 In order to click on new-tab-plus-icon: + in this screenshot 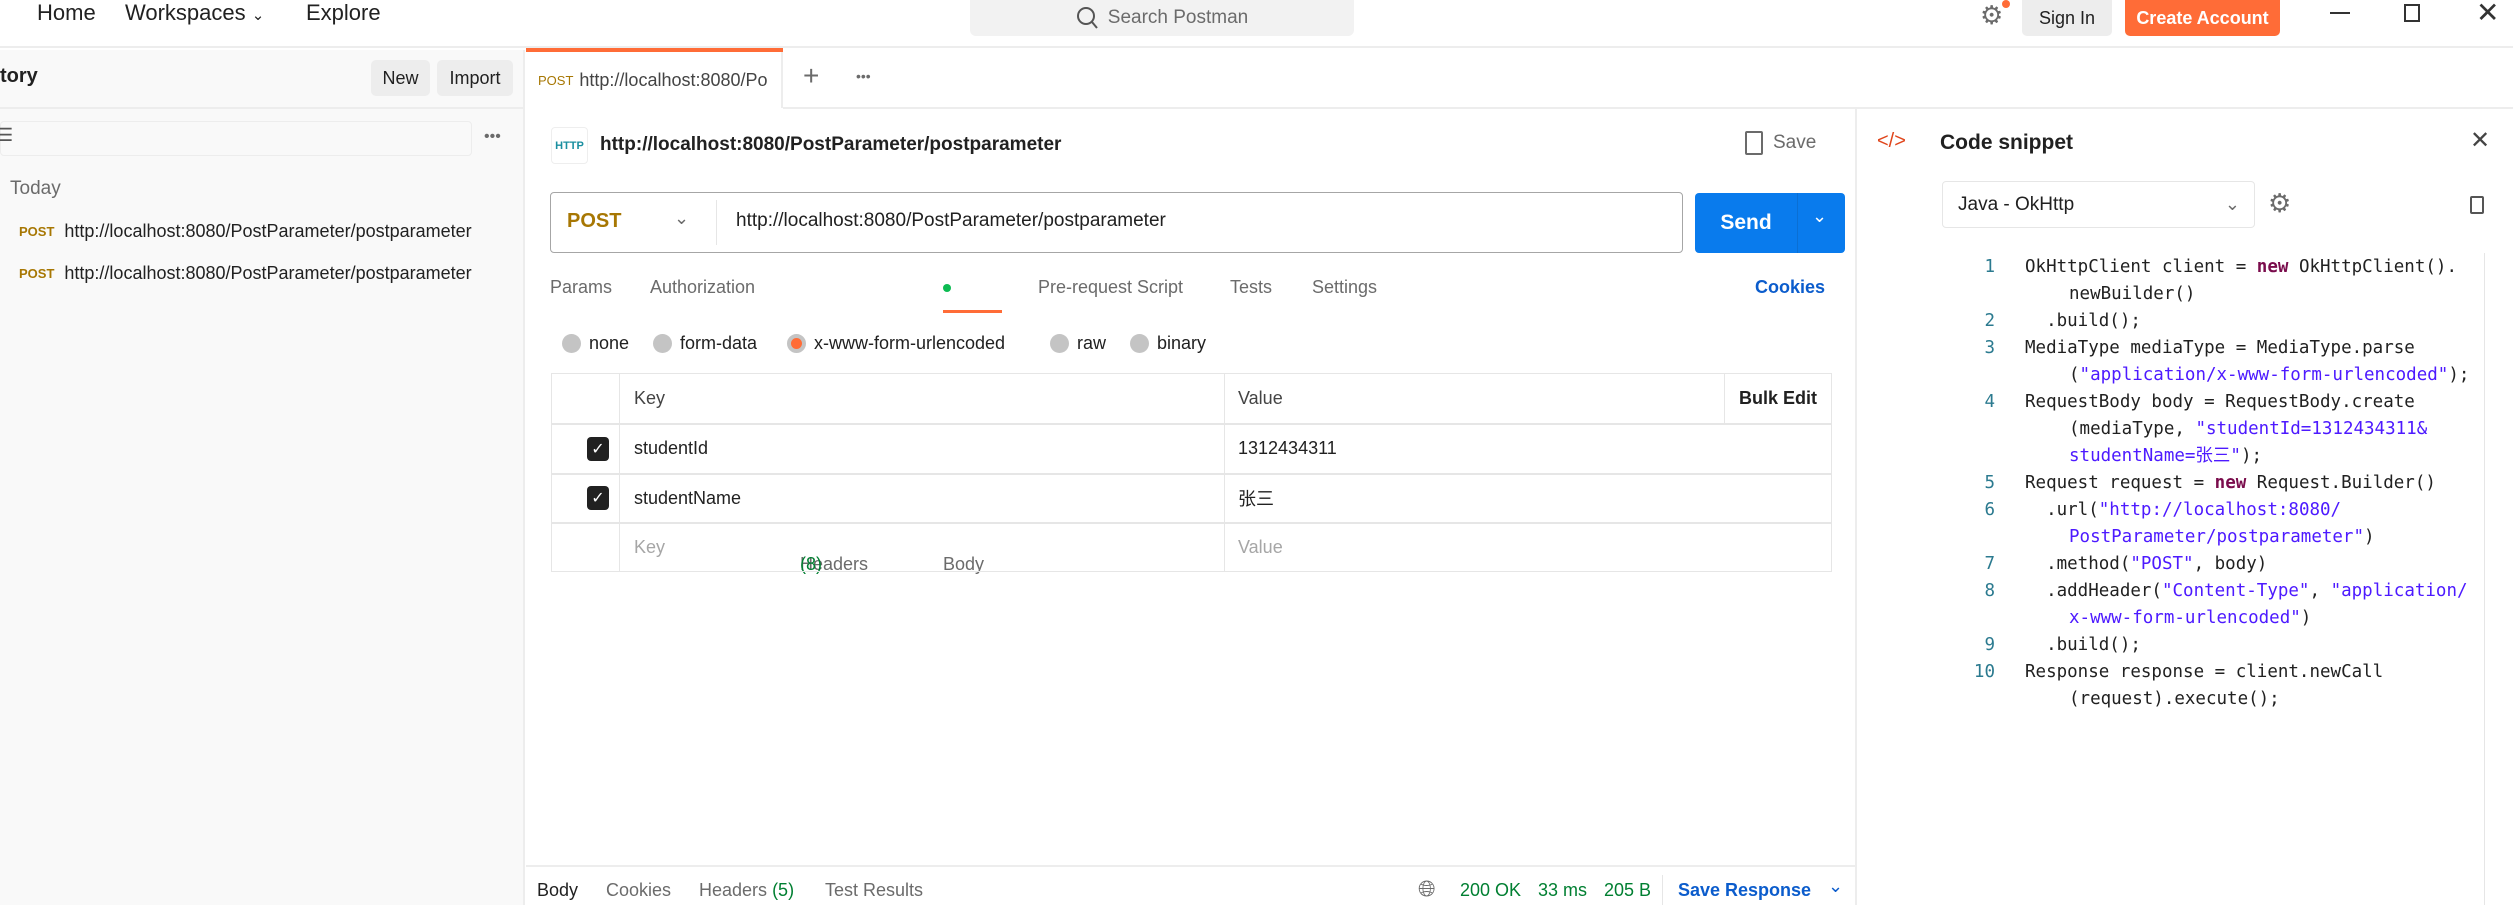, I will do `click(811, 76)`.